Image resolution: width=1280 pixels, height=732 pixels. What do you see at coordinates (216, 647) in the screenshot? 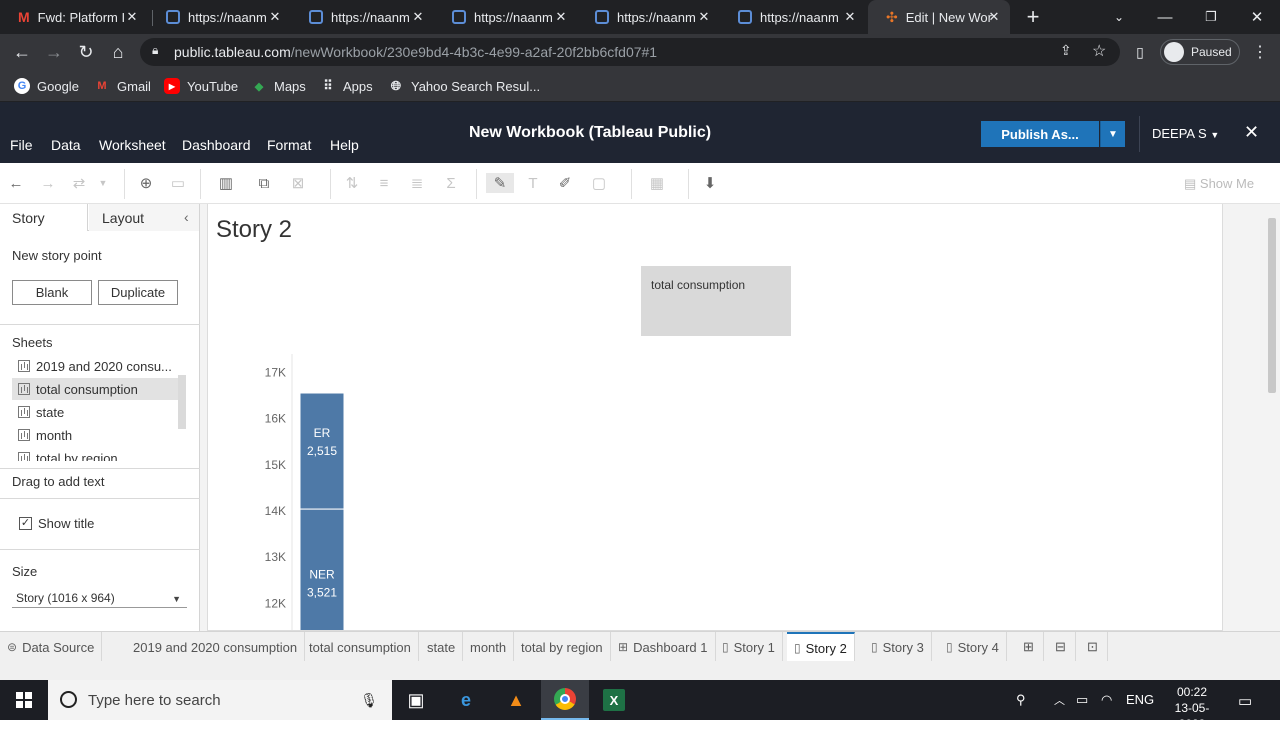
I see `tab-sheet: 2019 and 2020 consumption` at bounding box center [216, 647].